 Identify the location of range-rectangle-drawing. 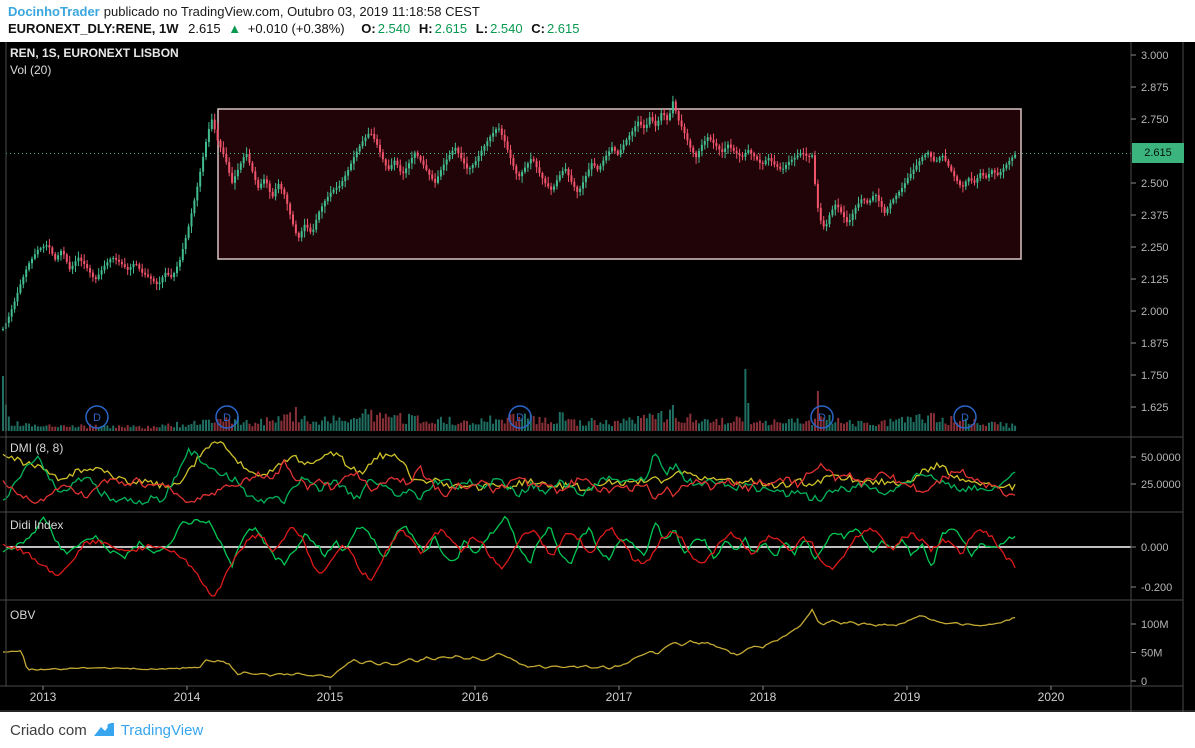
(619, 184).